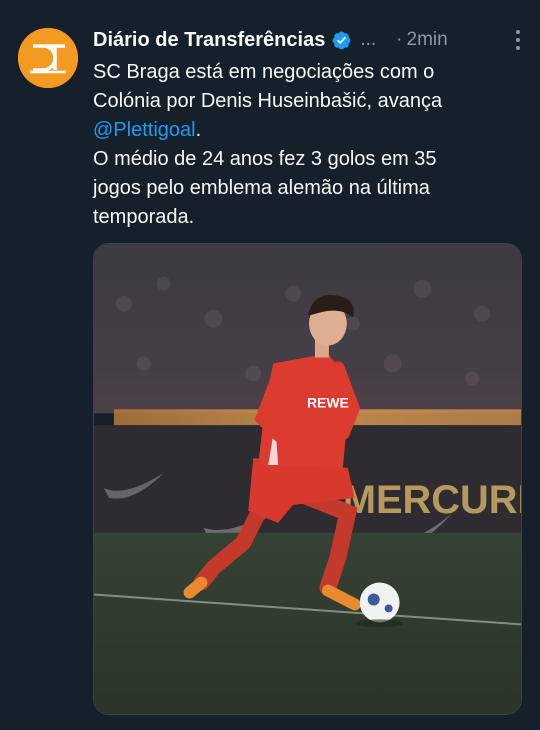 Image resolution: width=540 pixels, height=730 pixels. What do you see at coordinates (198, 130) in the screenshot?
I see `mention-suffix: .` at bounding box center [198, 130].